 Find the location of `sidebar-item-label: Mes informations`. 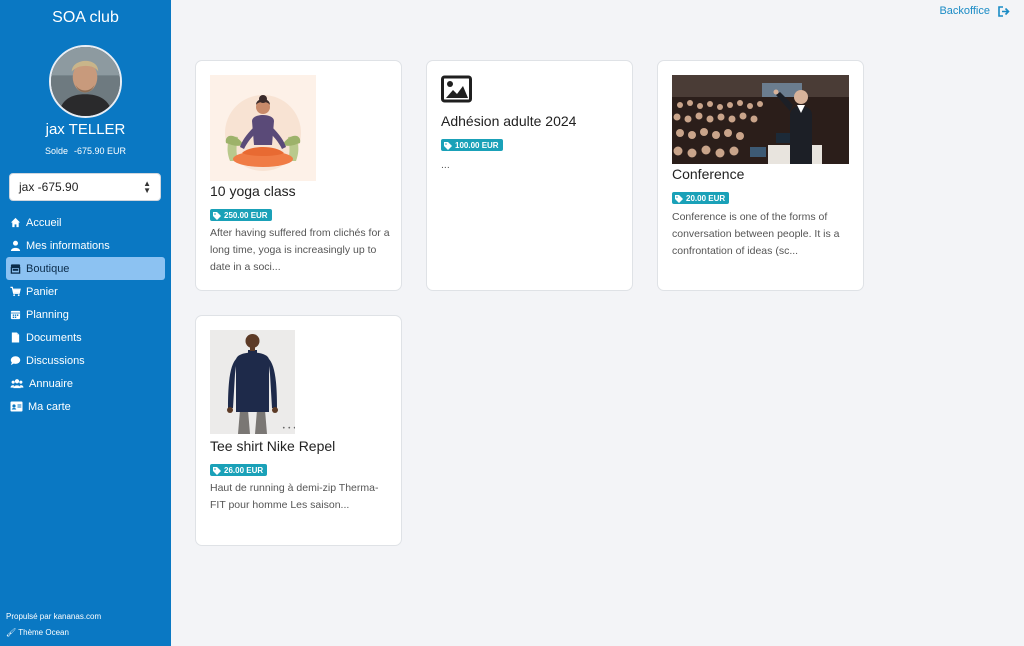

sidebar-item-label: Mes informations is located at coordinates (68, 245).